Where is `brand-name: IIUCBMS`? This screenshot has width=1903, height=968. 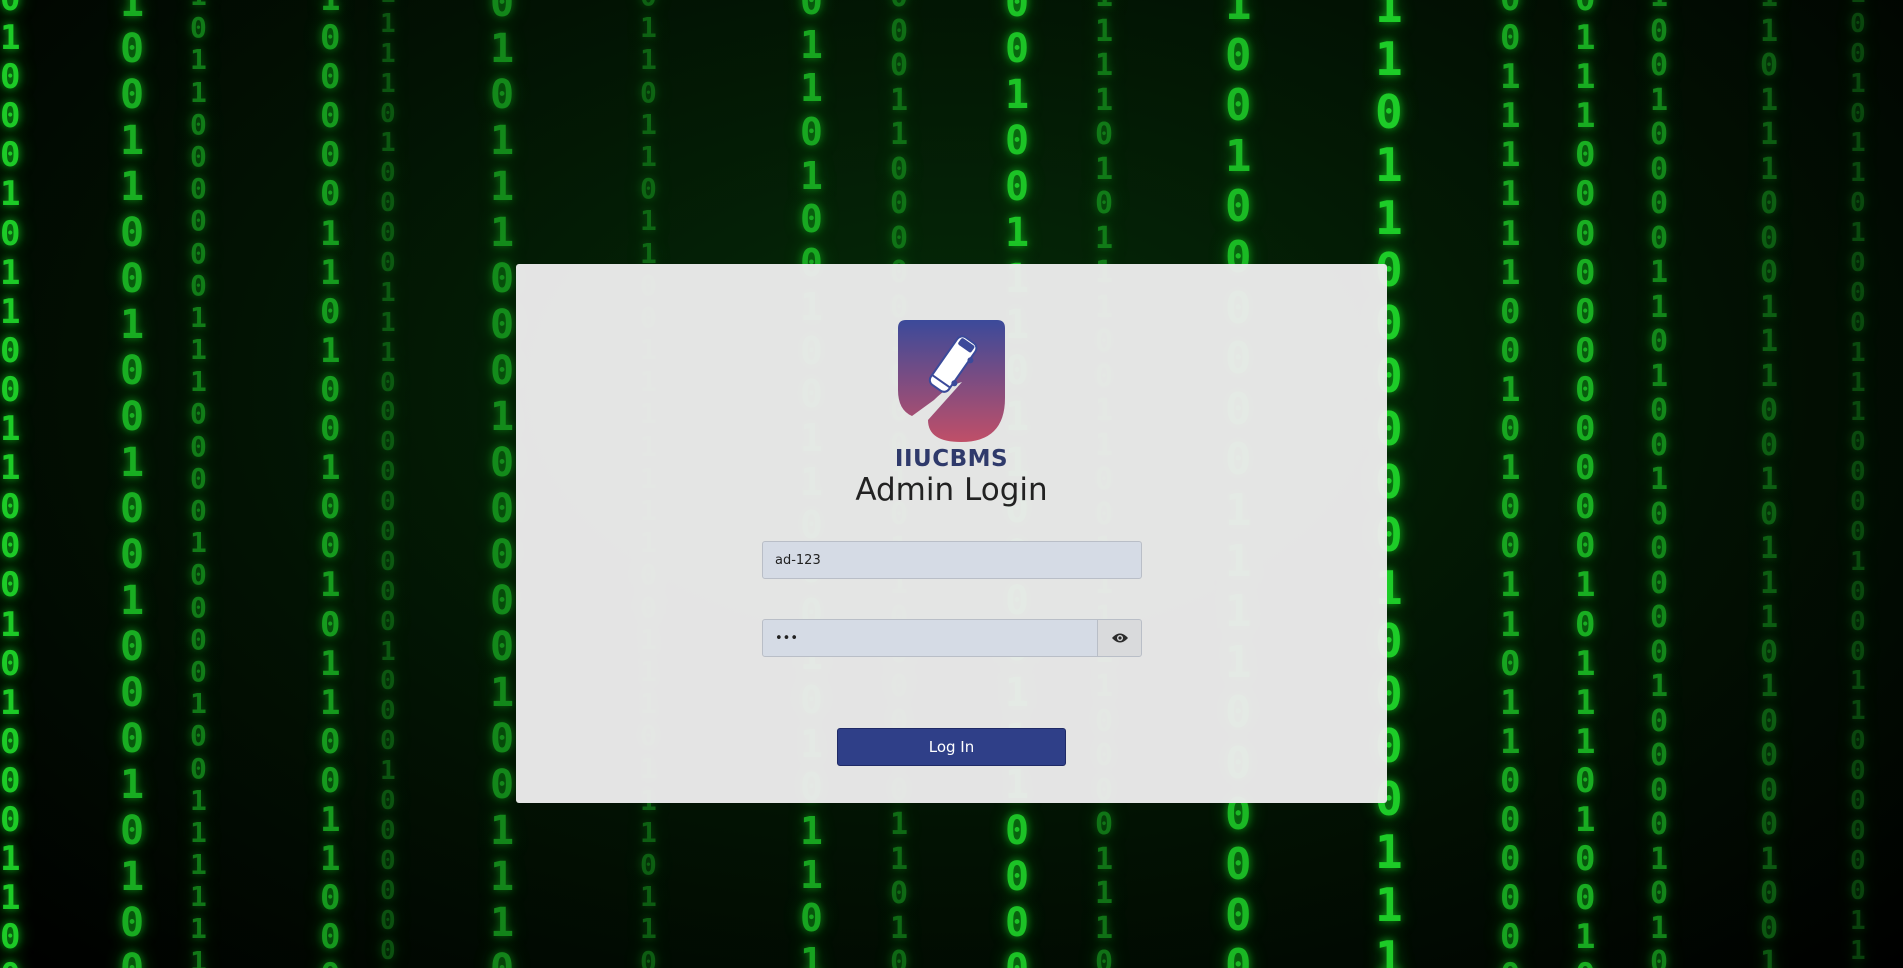
brand-name: IIUCBMS is located at coordinates (951, 459).